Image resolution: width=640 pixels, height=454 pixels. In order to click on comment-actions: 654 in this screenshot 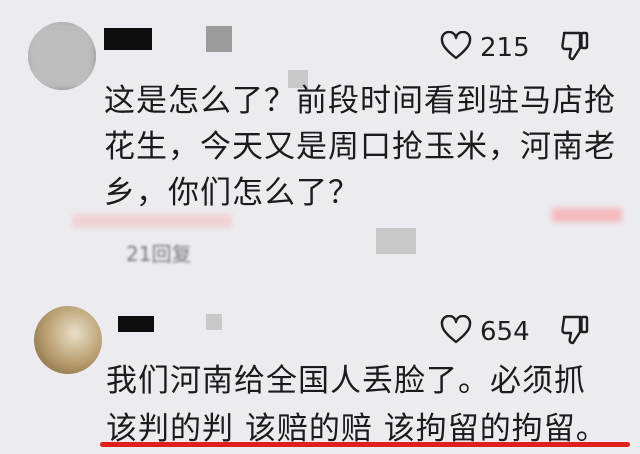, I will do `click(515, 332)`.